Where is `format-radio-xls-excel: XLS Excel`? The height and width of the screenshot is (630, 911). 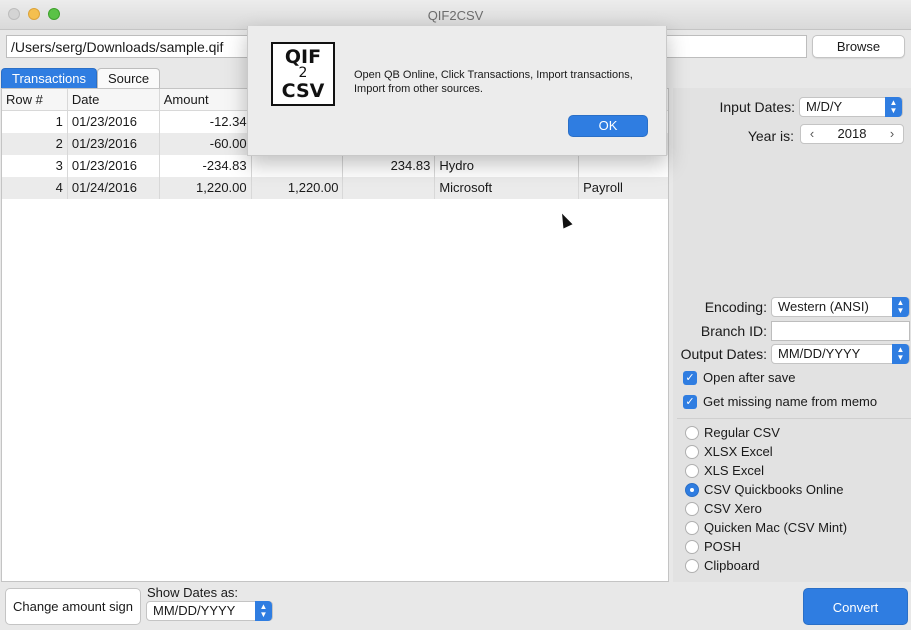
format-radio-xls-excel: XLS Excel is located at coordinates (724, 470).